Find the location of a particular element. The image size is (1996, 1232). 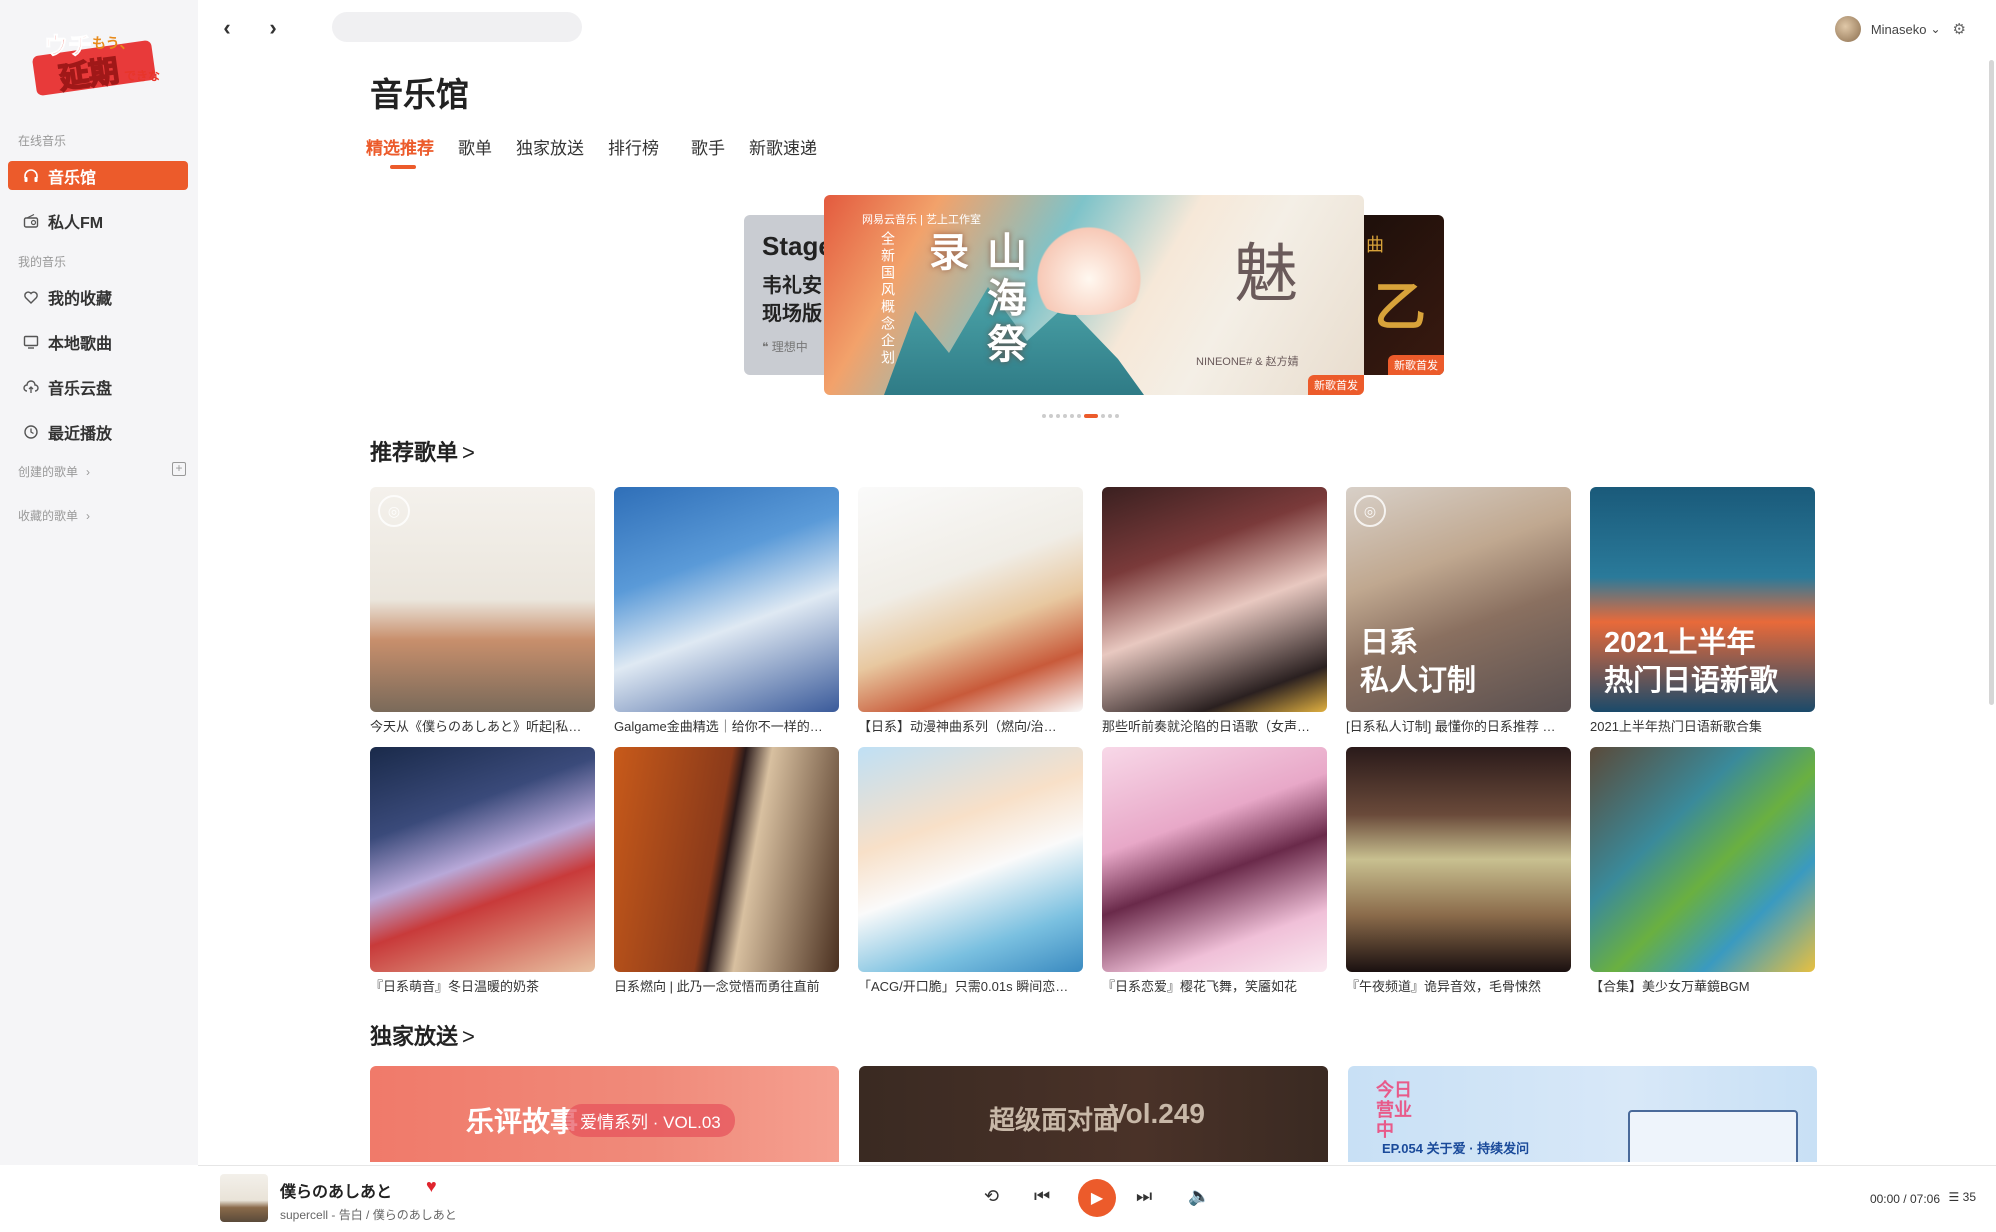

chevron-right-icon: > is located at coordinates (468, 452).